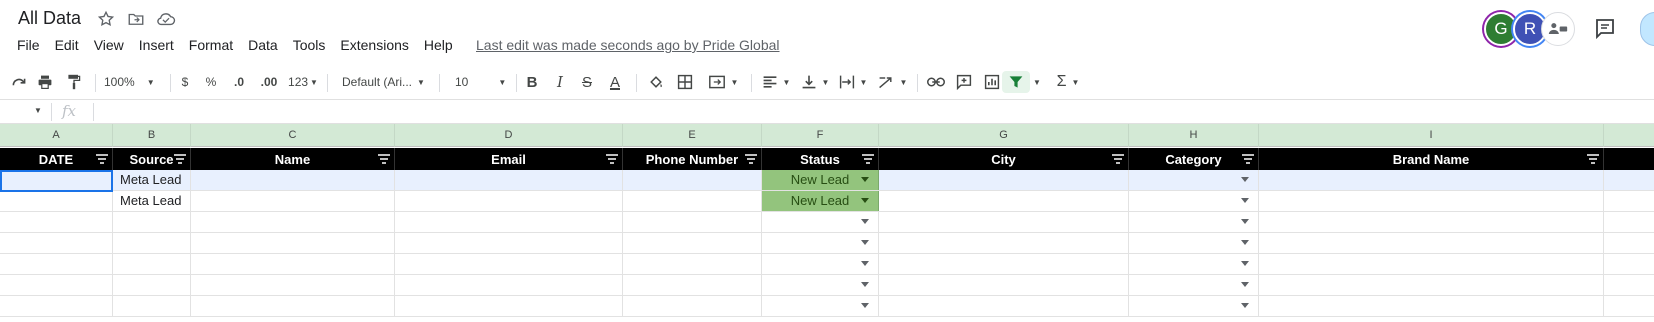 The width and height of the screenshot is (1654, 322). I want to click on functions-select: Σ ▼, so click(1068, 82).